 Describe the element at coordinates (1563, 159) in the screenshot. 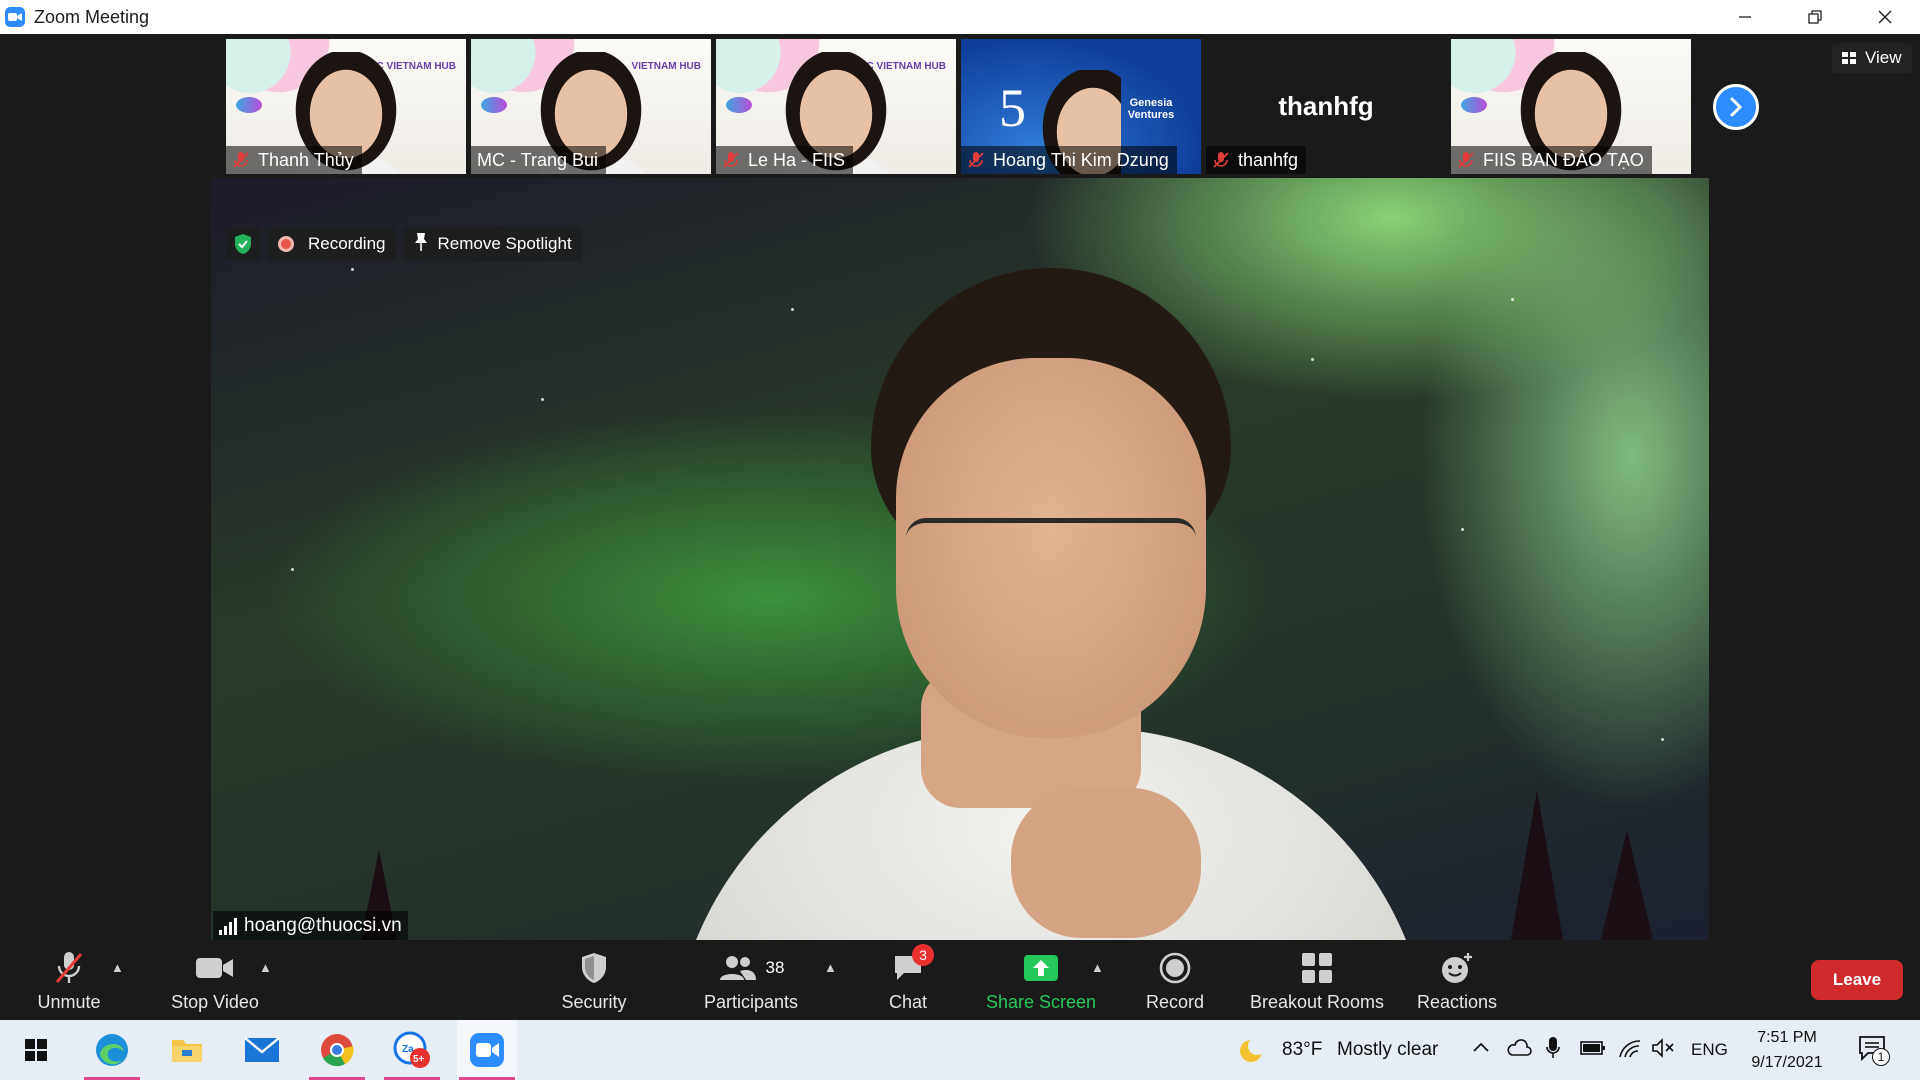

I see `participant-name: FIIS BAN ĐÀO TẠO` at that location.